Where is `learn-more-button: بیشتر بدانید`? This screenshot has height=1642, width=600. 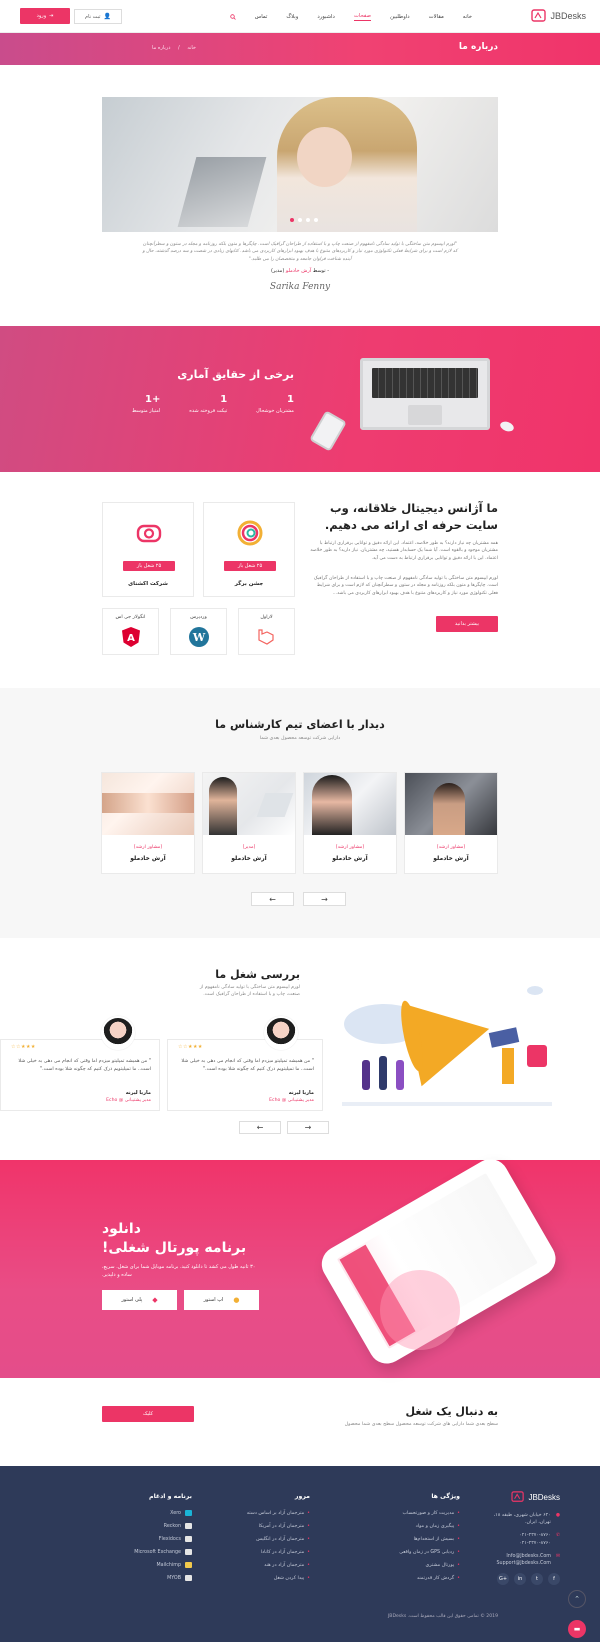 learn-more-button: بیشتر بدانید is located at coordinates (467, 624).